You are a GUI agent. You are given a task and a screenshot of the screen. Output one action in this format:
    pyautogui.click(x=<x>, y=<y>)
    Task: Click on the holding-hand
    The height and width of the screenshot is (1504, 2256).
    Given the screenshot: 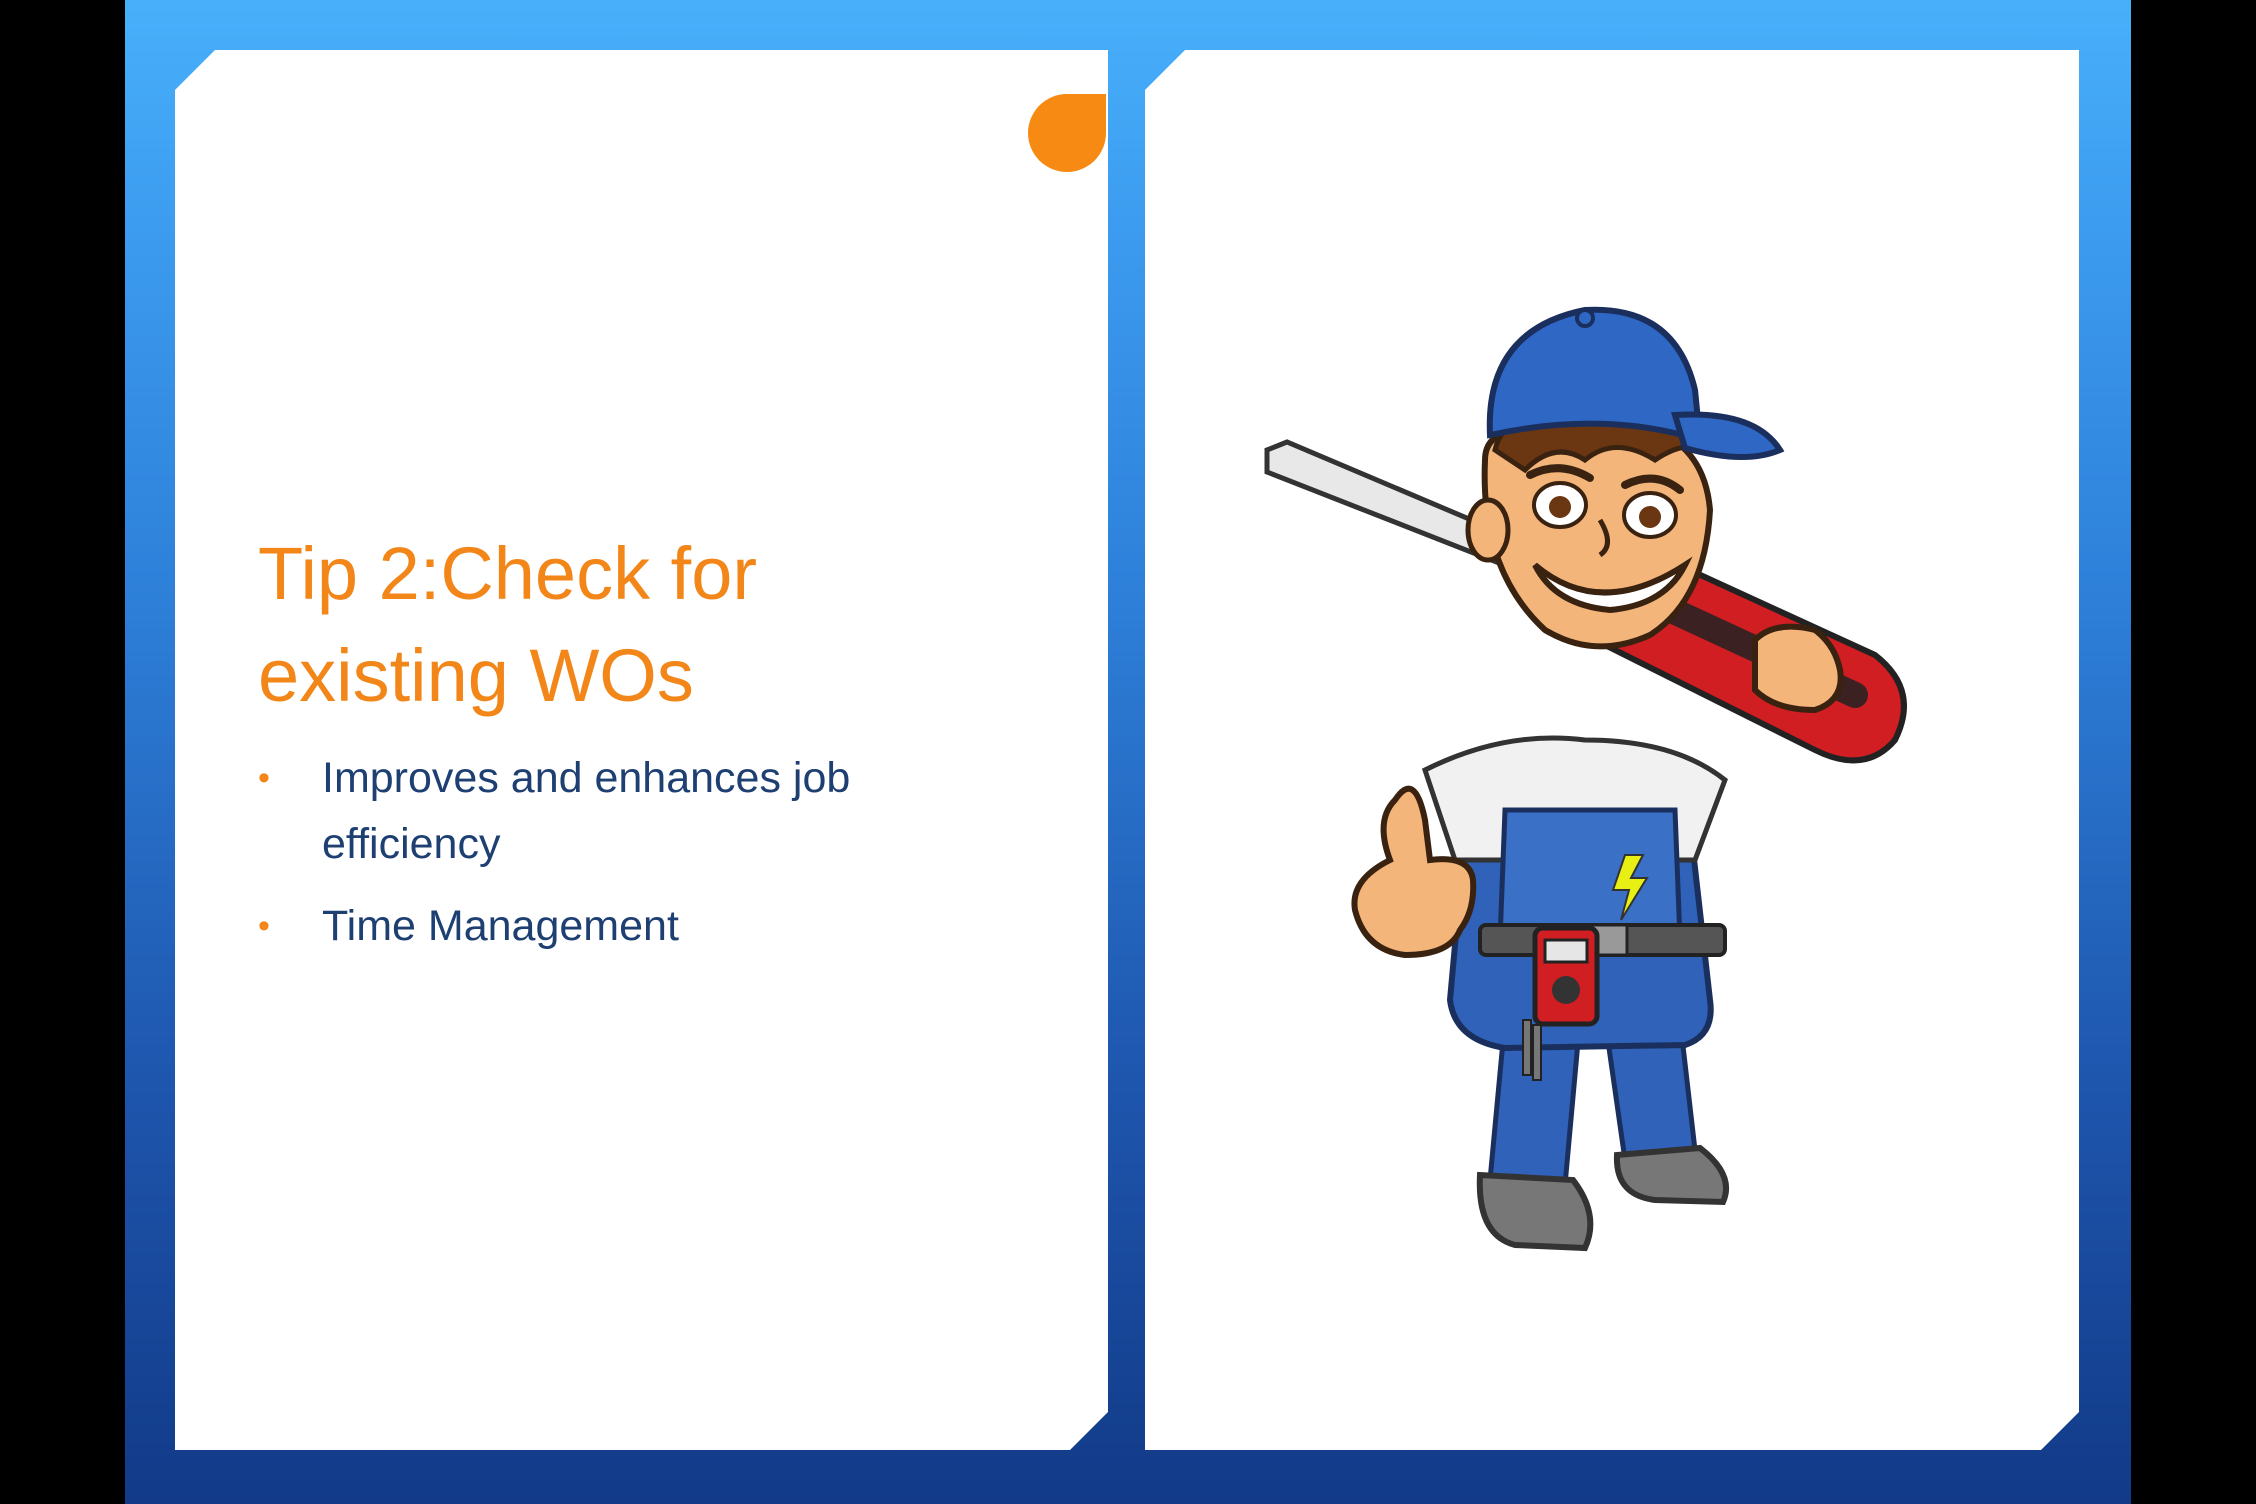 What is the action you would take?
    pyautogui.click(x=1798, y=668)
    